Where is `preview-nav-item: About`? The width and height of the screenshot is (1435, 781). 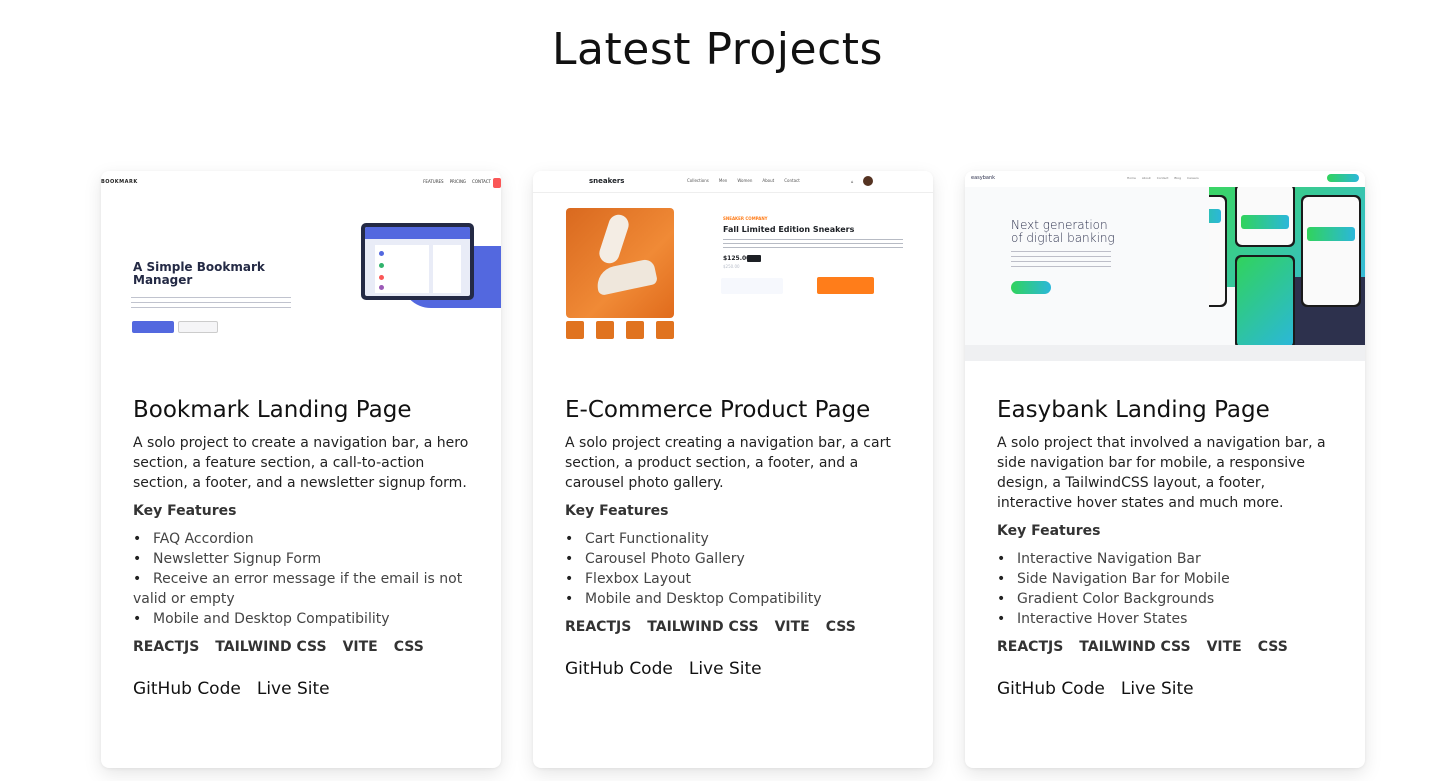
preview-nav-item: About is located at coordinates (768, 180).